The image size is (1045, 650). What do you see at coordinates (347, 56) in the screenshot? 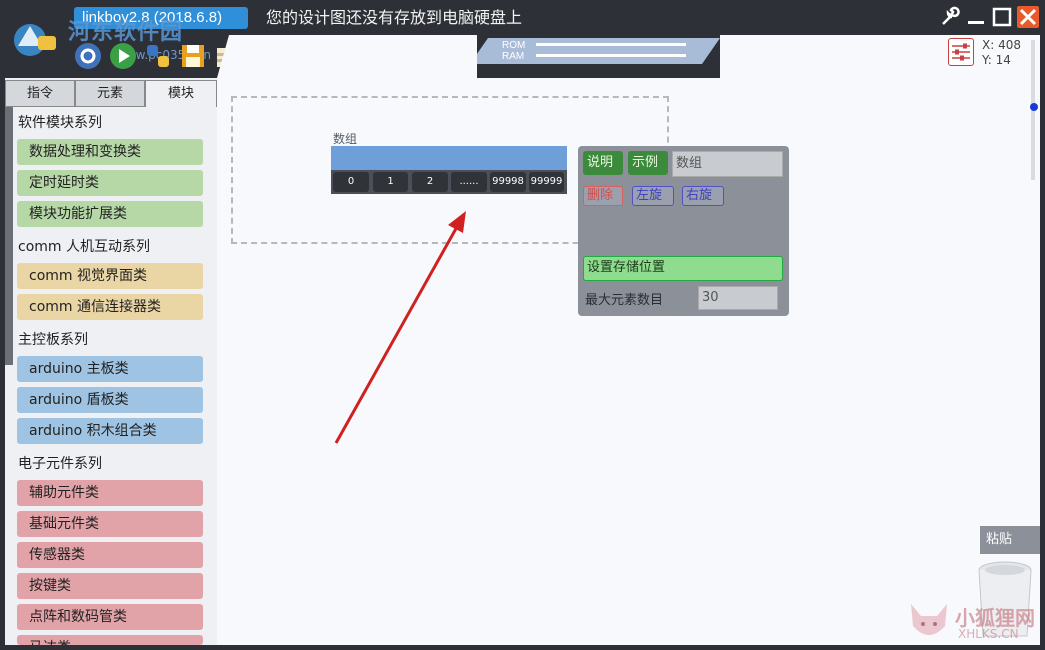
I see `canvas-top-left` at bounding box center [347, 56].